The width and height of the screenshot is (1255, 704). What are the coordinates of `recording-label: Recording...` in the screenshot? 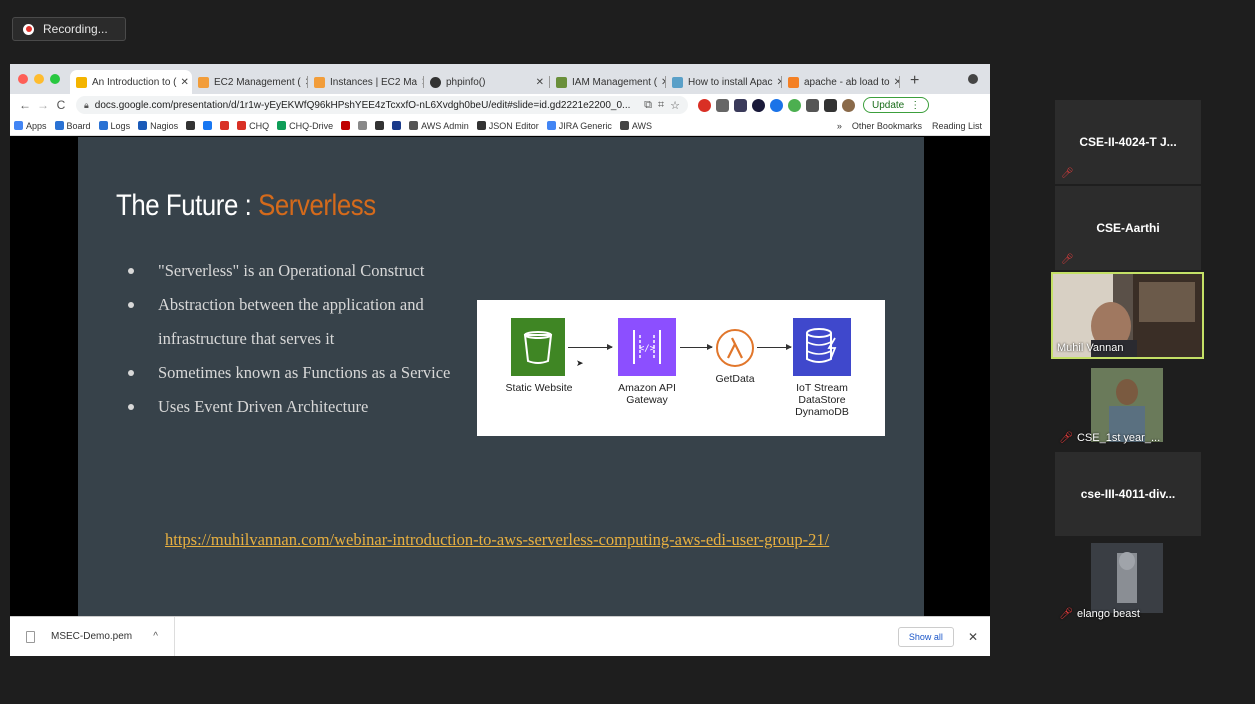 It's located at (75, 29).